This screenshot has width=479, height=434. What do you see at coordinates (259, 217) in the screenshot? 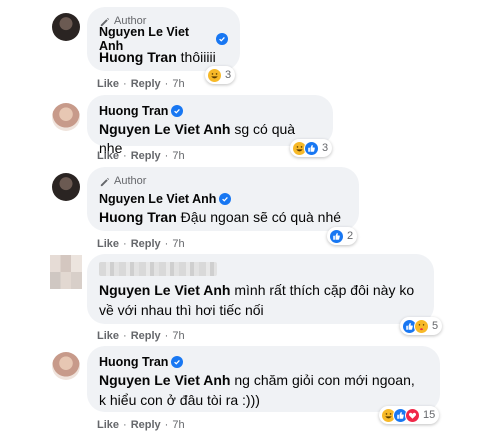
I see `comment-body: Đậu ngoan sẽ có quà nhé` at bounding box center [259, 217].